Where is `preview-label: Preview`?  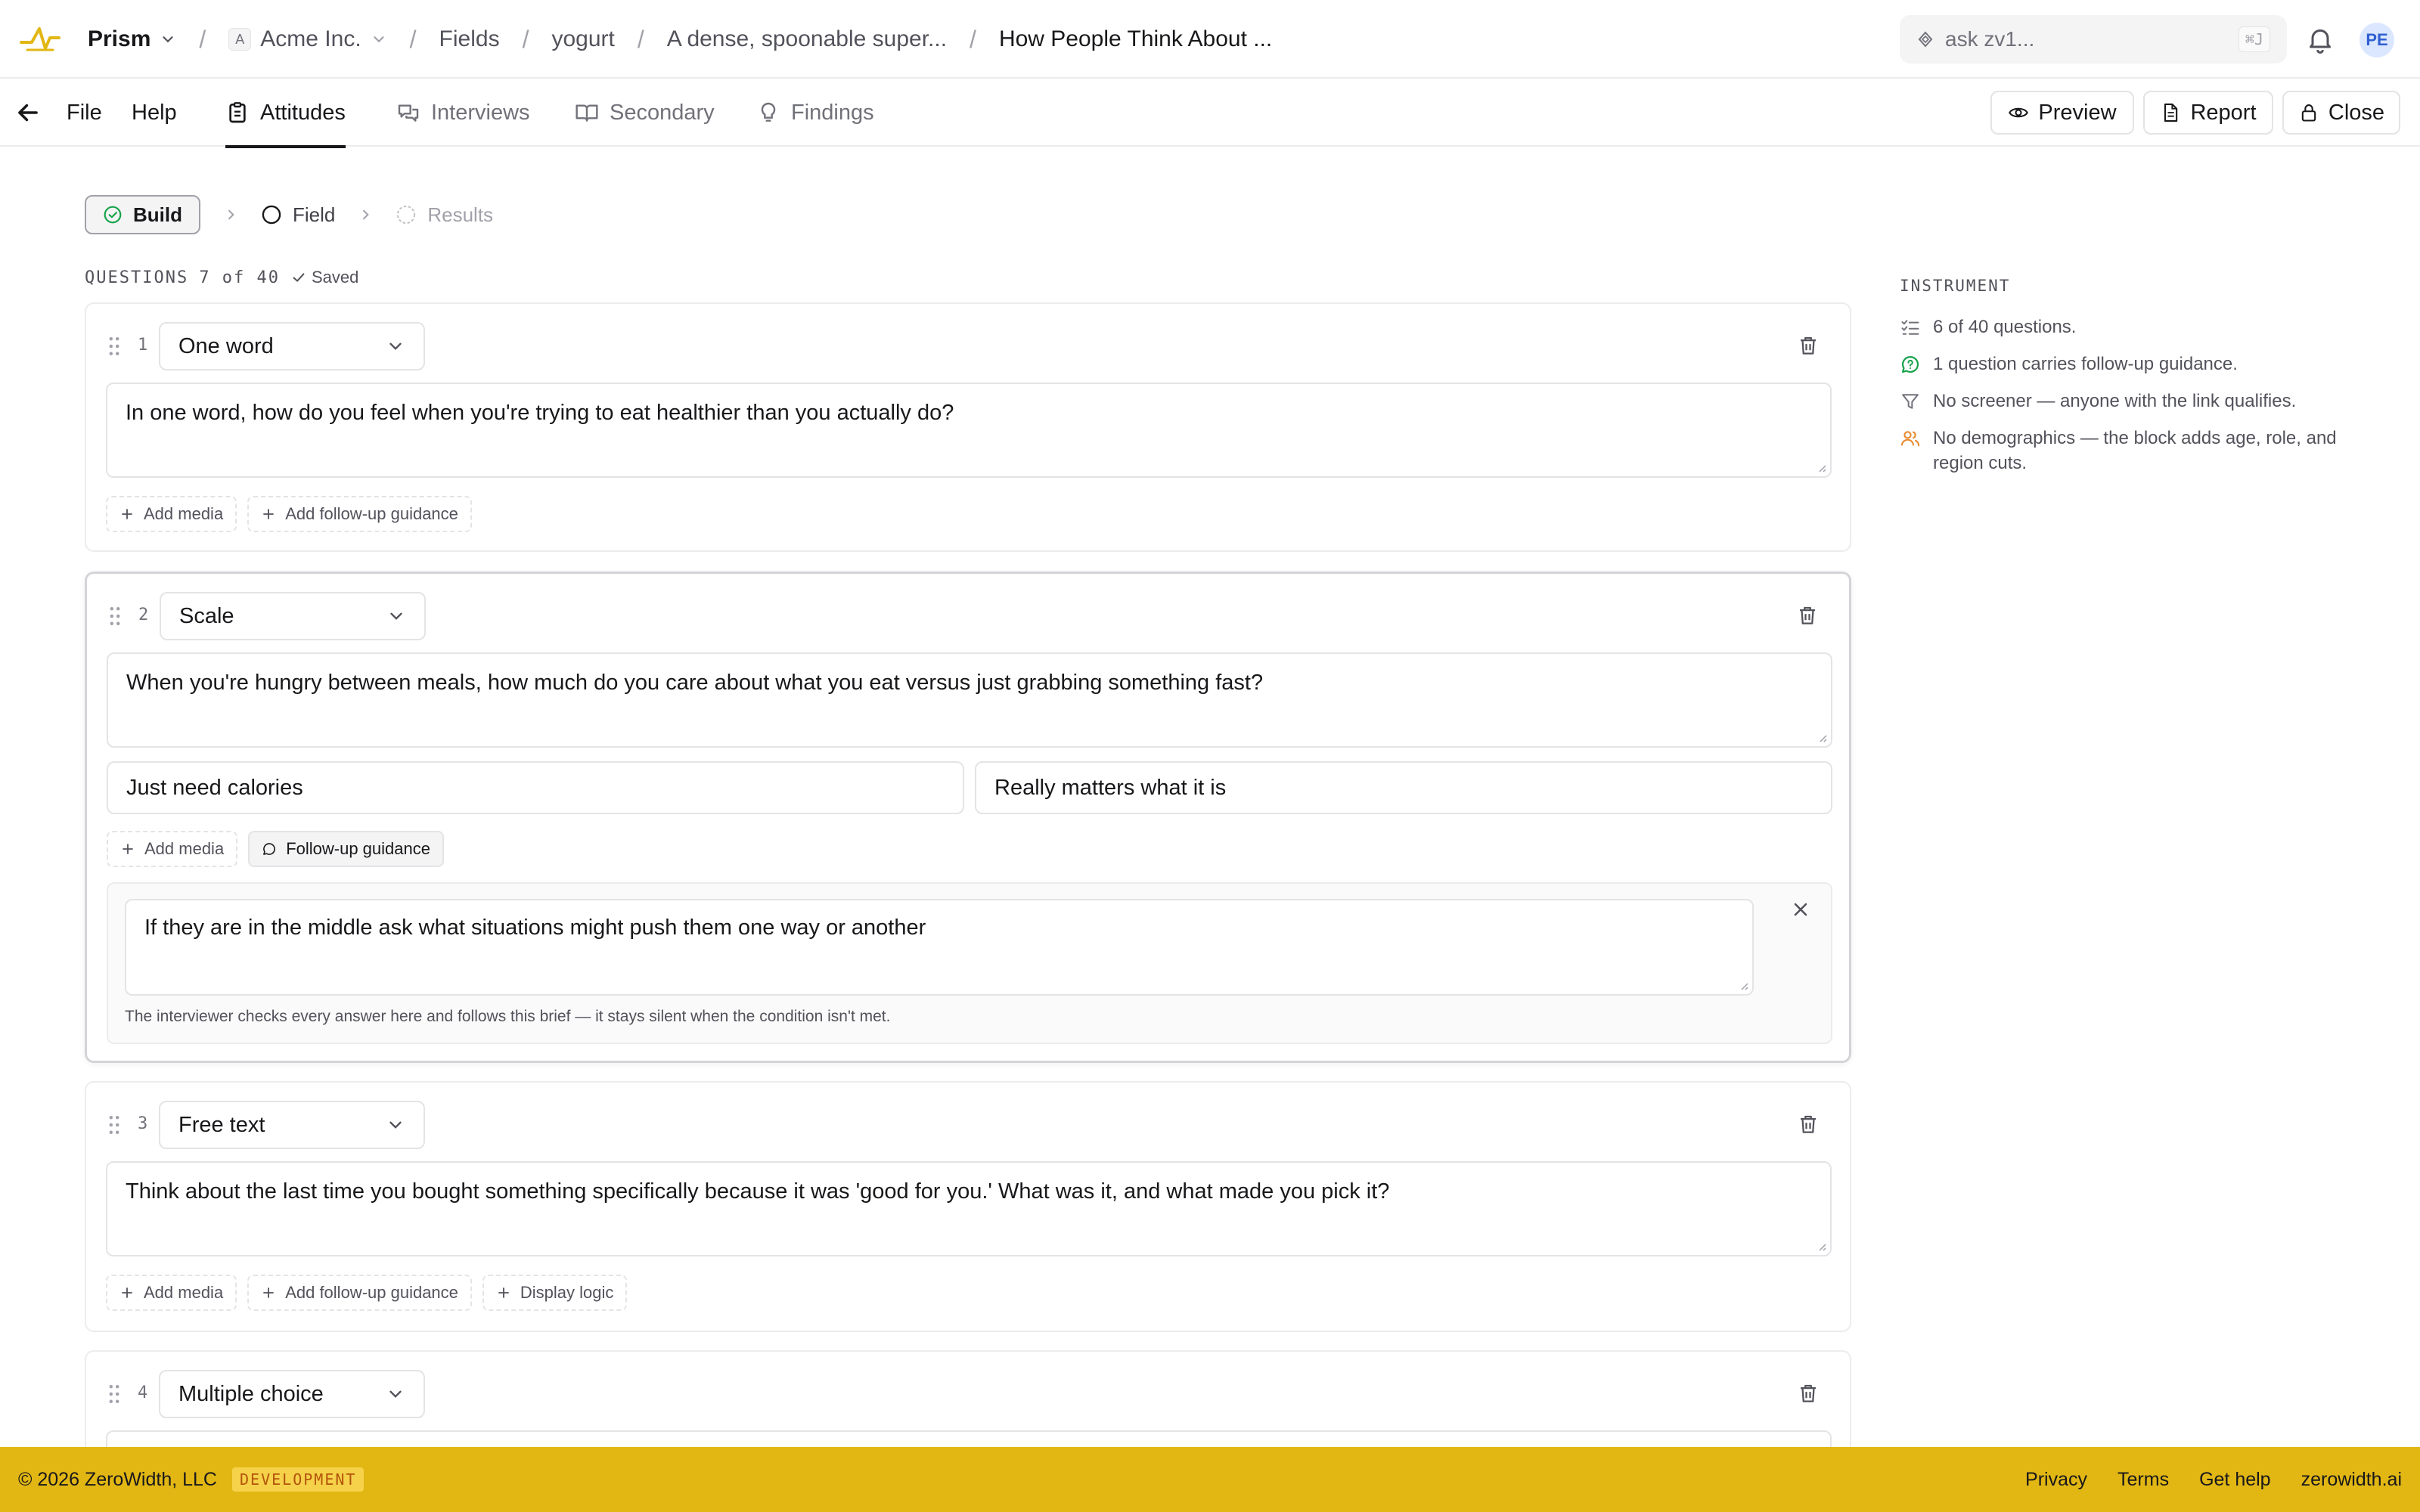
preview-label: Preview is located at coordinates (2077, 113).